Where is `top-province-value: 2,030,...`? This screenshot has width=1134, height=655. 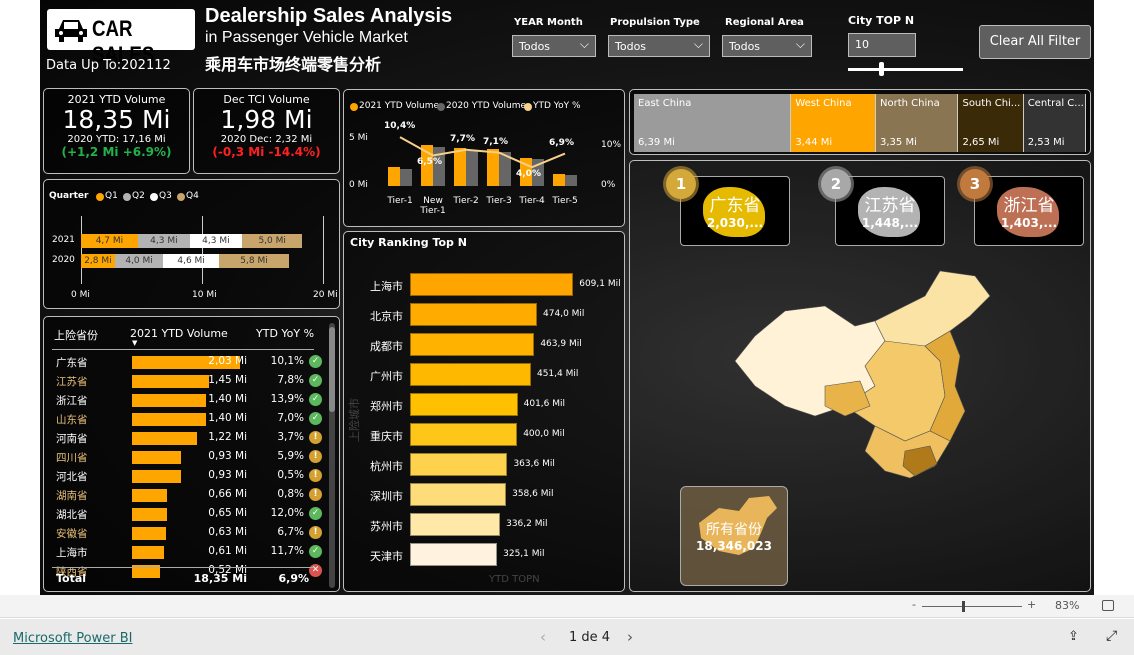 top-province-value: 2,030,... is located at coordinates (735, 223).